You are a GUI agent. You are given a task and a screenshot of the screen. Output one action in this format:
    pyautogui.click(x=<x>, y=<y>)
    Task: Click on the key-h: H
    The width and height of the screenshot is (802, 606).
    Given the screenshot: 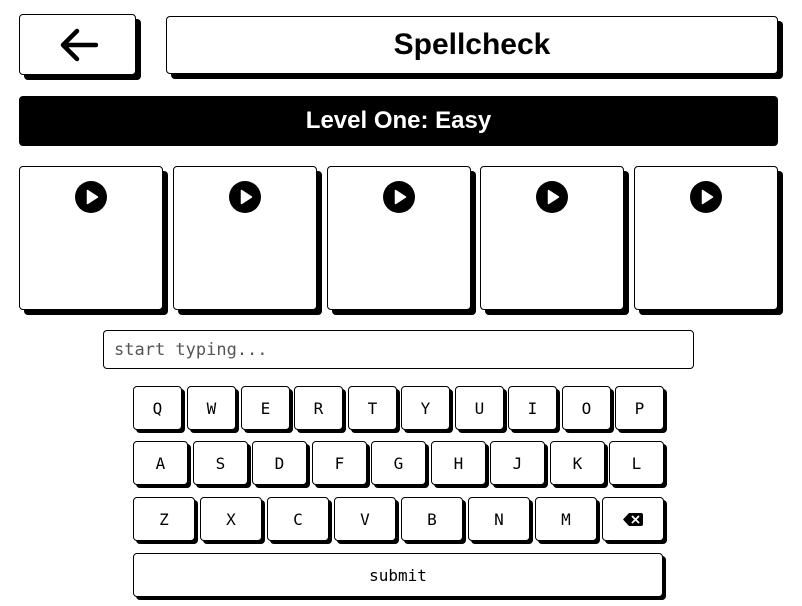 What is the action you would take?
    pyautogui.click(x=458, y=463)
    